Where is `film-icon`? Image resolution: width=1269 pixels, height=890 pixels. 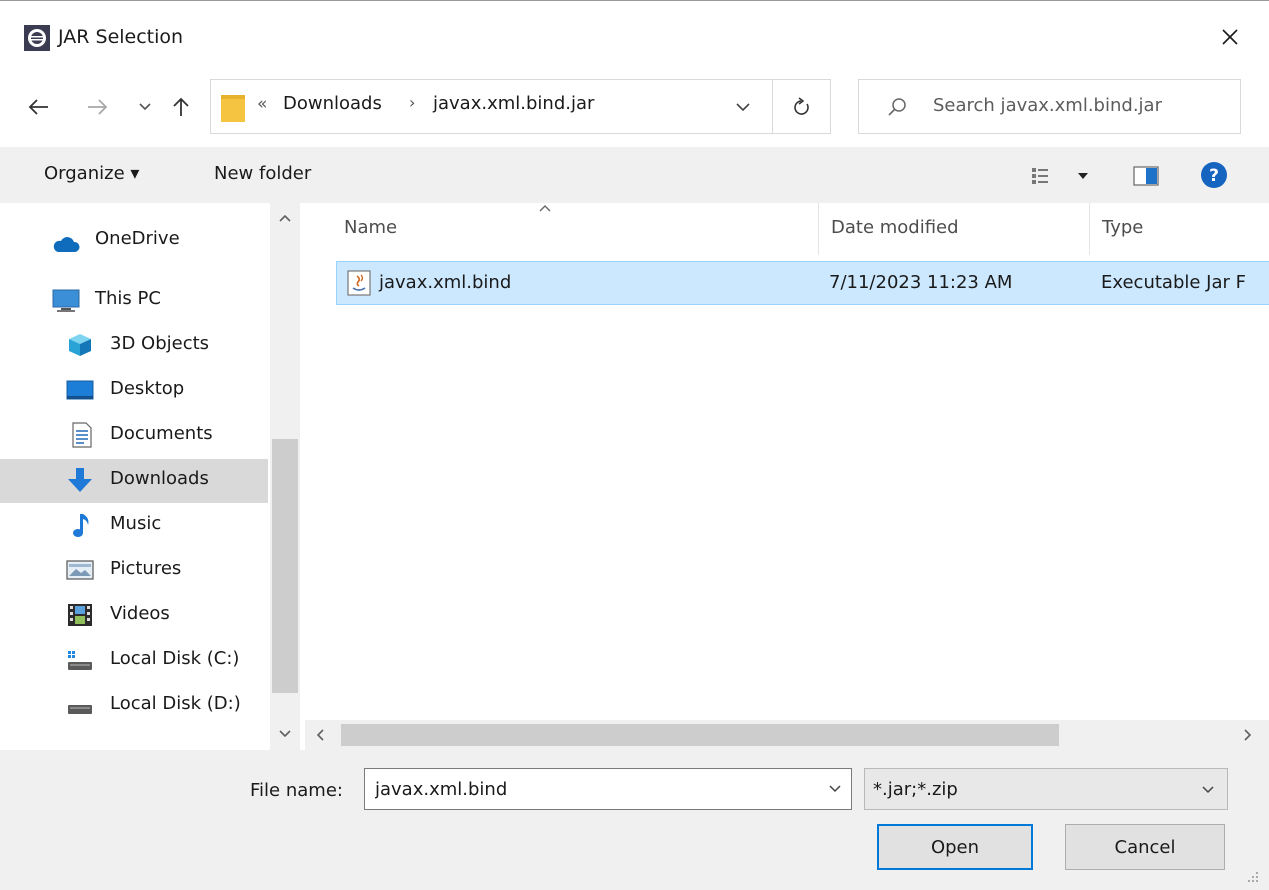
film-icon is located at coordinates (80, 615).